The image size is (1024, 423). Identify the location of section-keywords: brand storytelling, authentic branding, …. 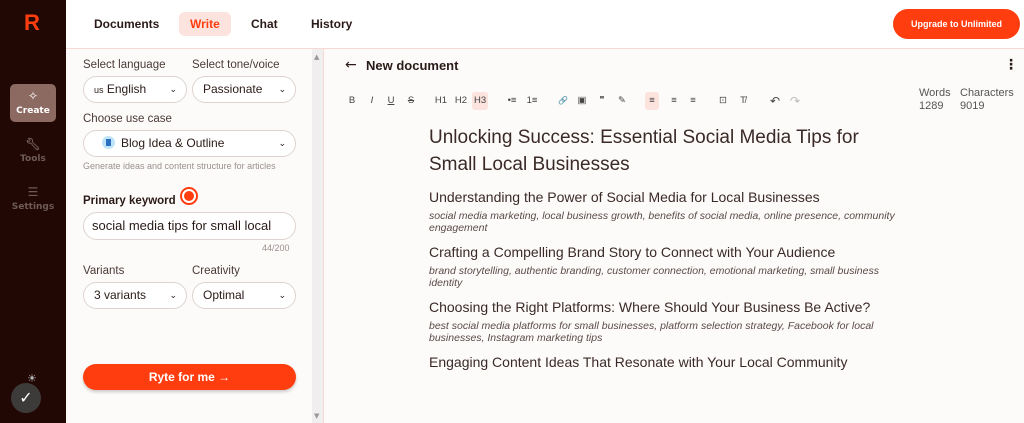
(654, 277).